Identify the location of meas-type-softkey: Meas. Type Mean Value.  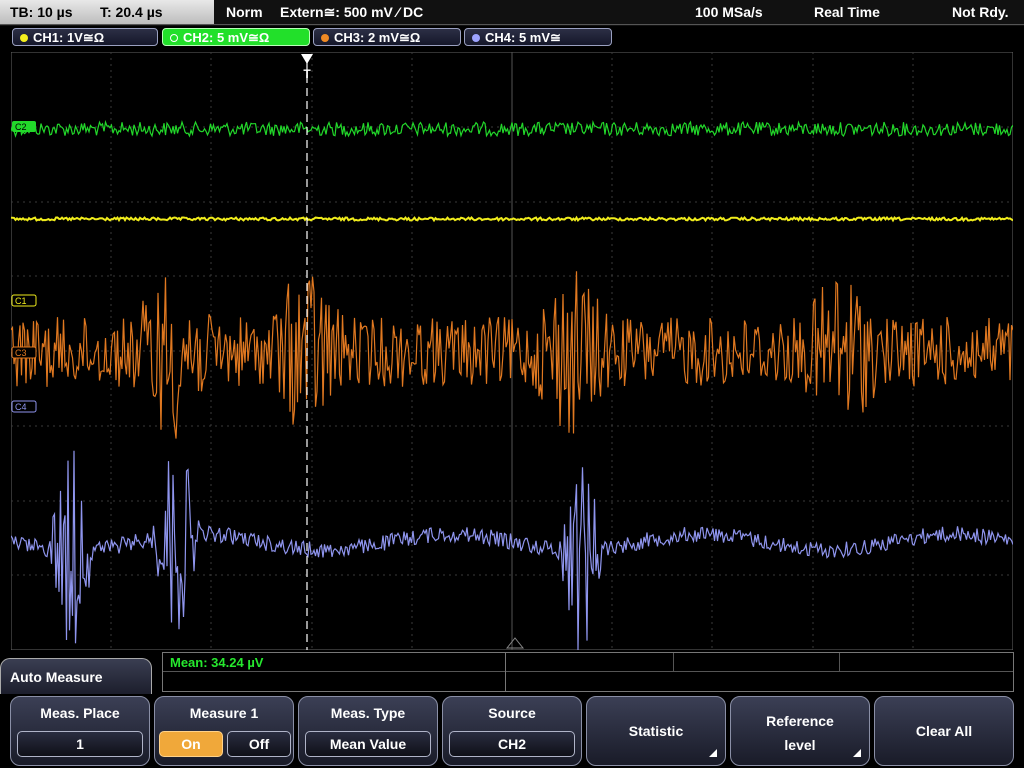
(368, 731).